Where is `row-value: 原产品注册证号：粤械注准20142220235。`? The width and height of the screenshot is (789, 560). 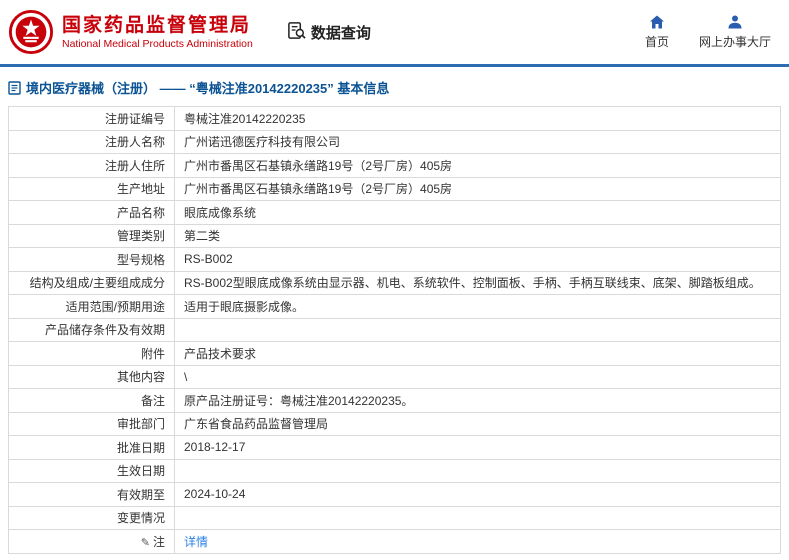 row-value: 原产品注册证号：粤械注准20142220235。 is located at coordinates (477, 400).